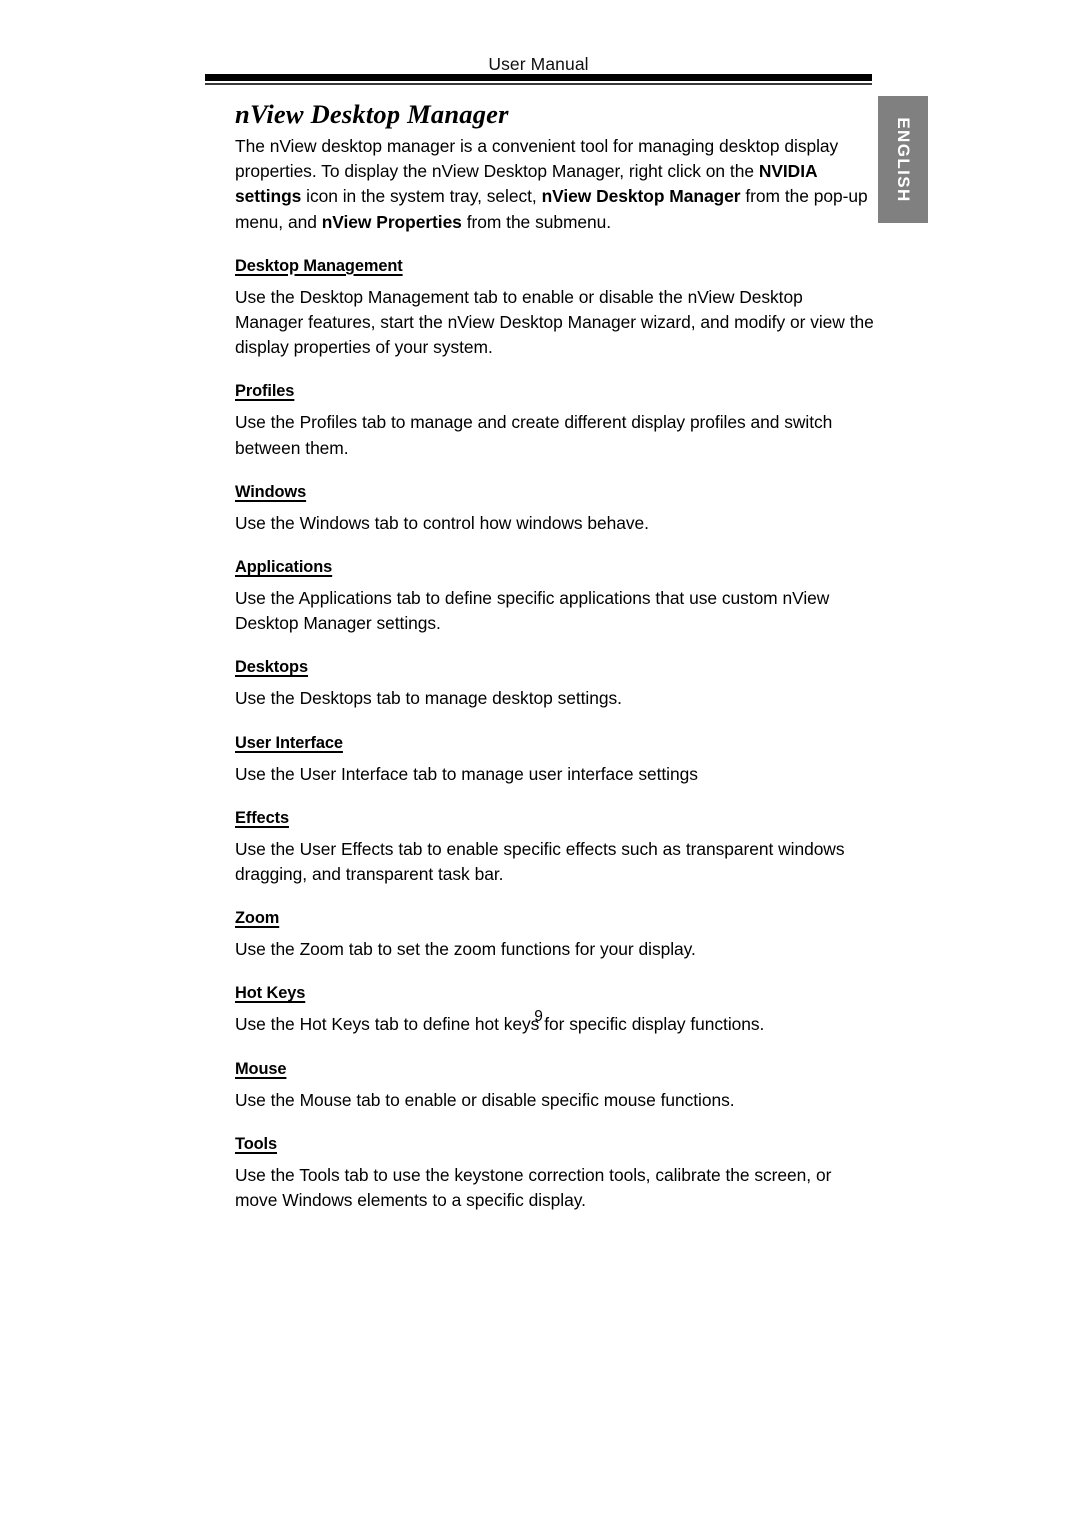 The width and height of the screenshot is (1080, 1528). Describe the element at coordinates (319, 265) in the screenshot. I see `section-heading-desktop-management: Desktop Management` at that location.